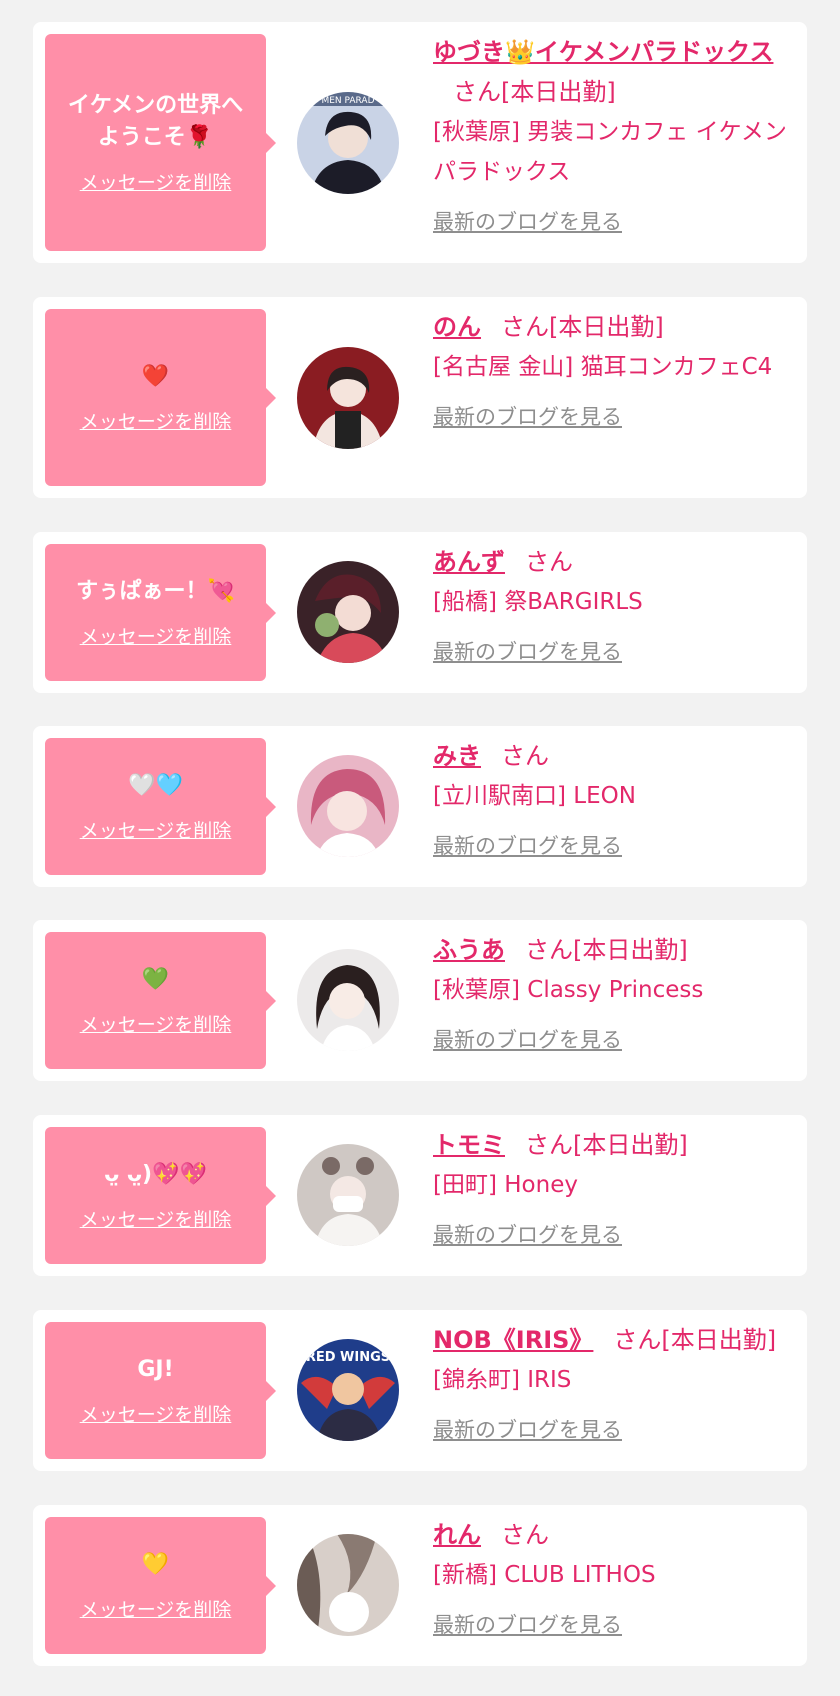 This screenshot has width=840, height=1696. I want to click on message-text: ᴗ̤ ᴗ̤)💖💖, so click(155, 1174).